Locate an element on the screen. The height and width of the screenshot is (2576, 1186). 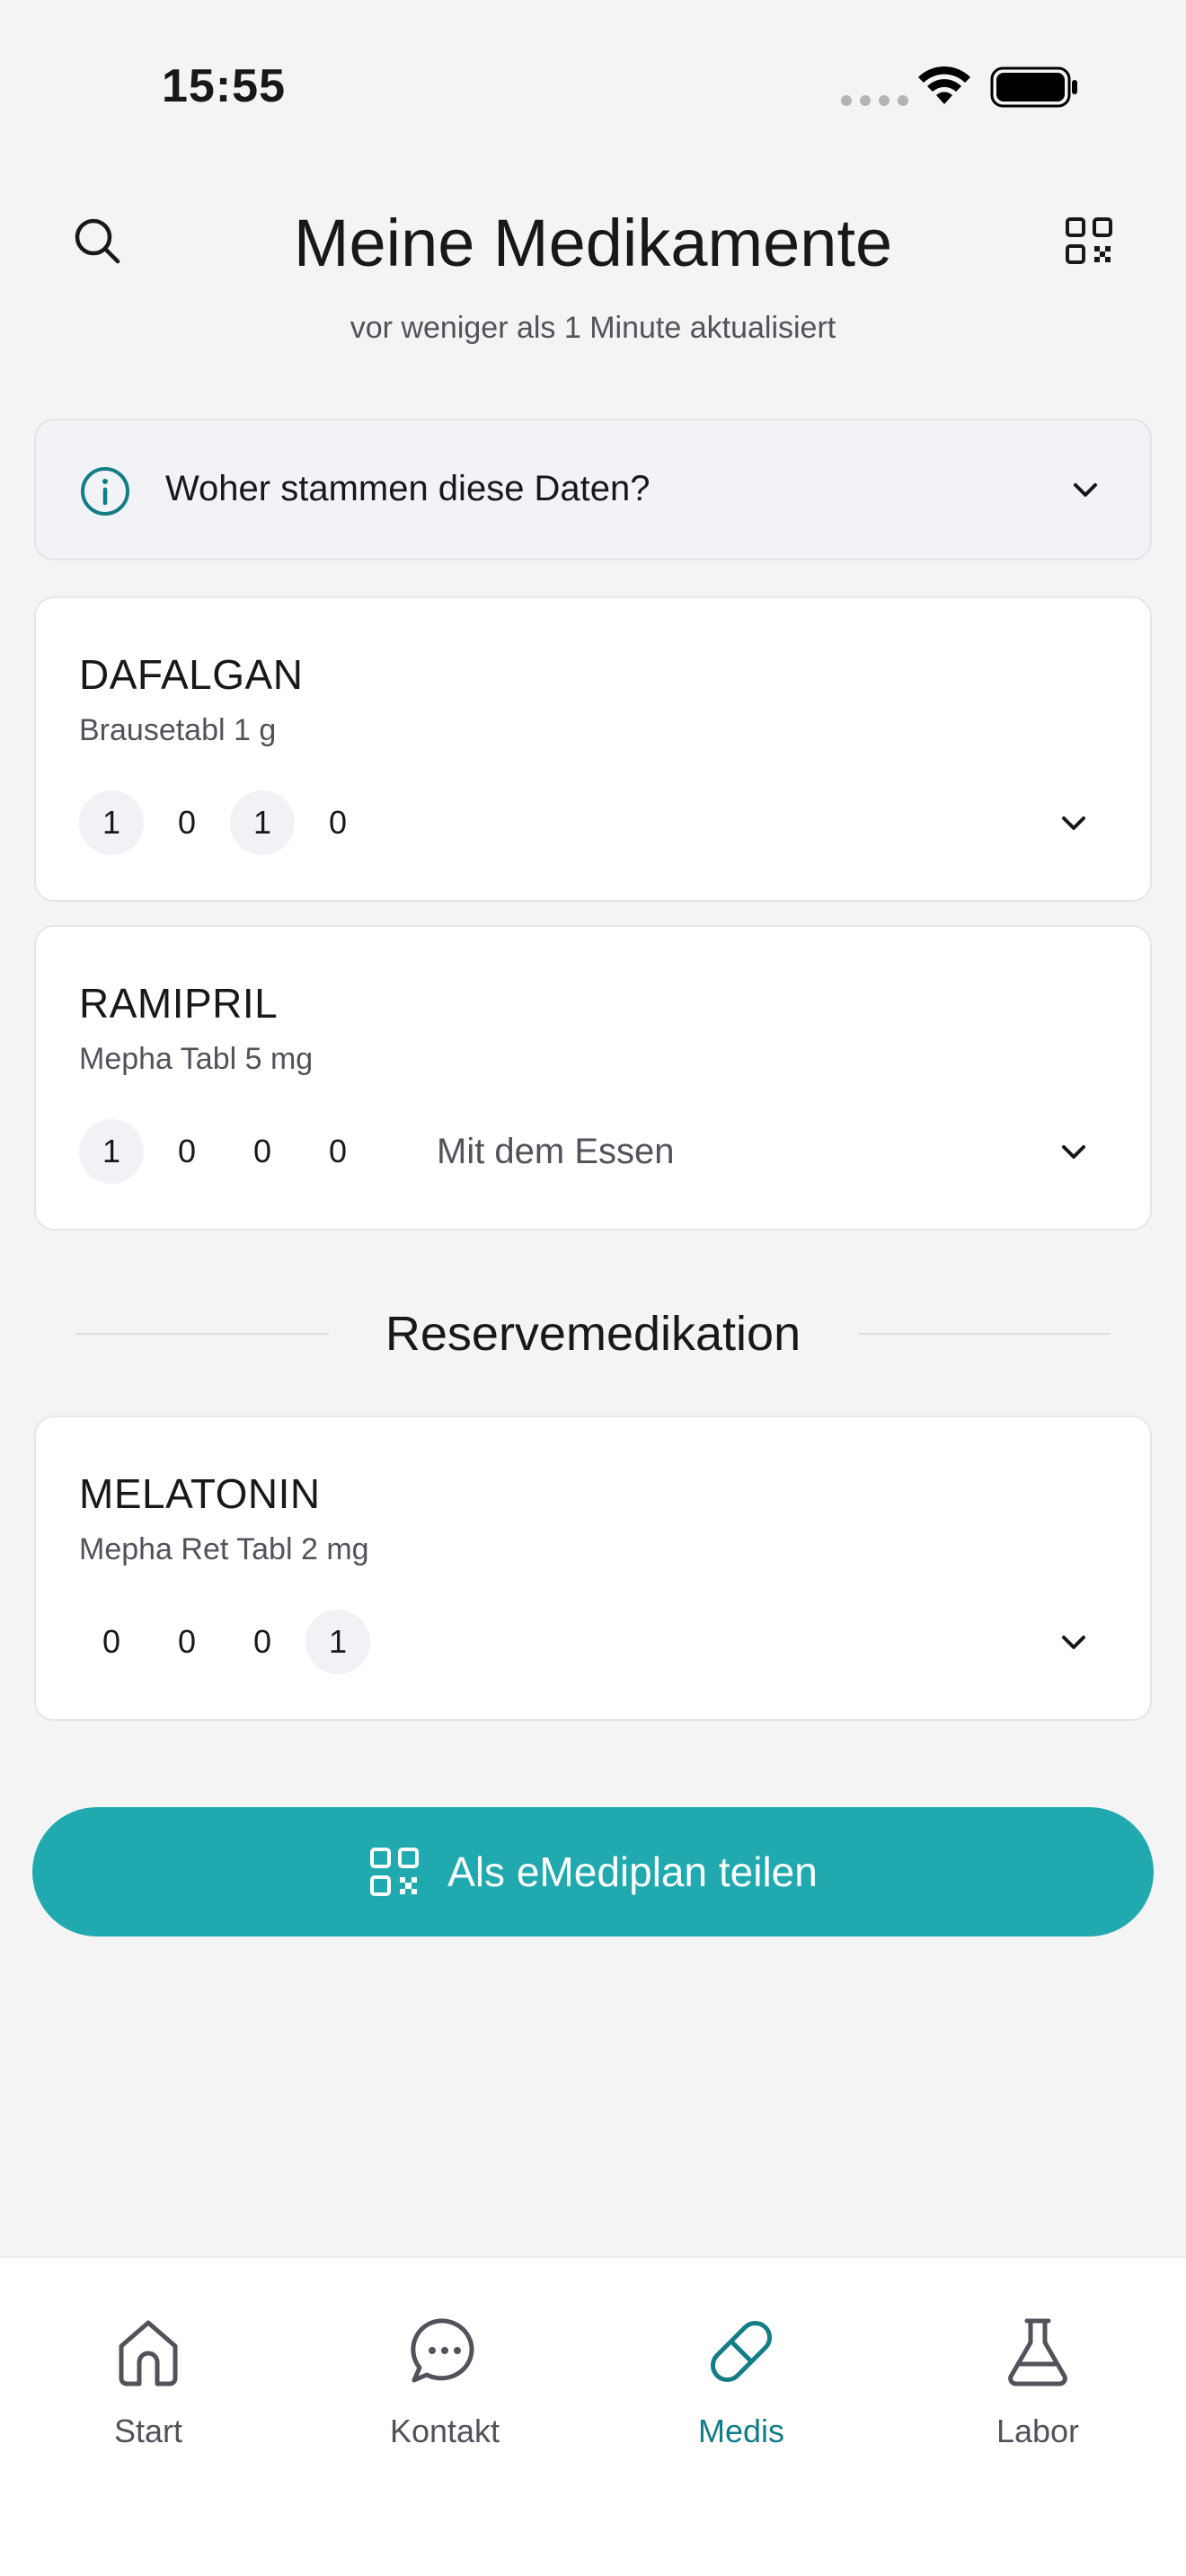
wifi-icon is located at coordinates (944, 85).